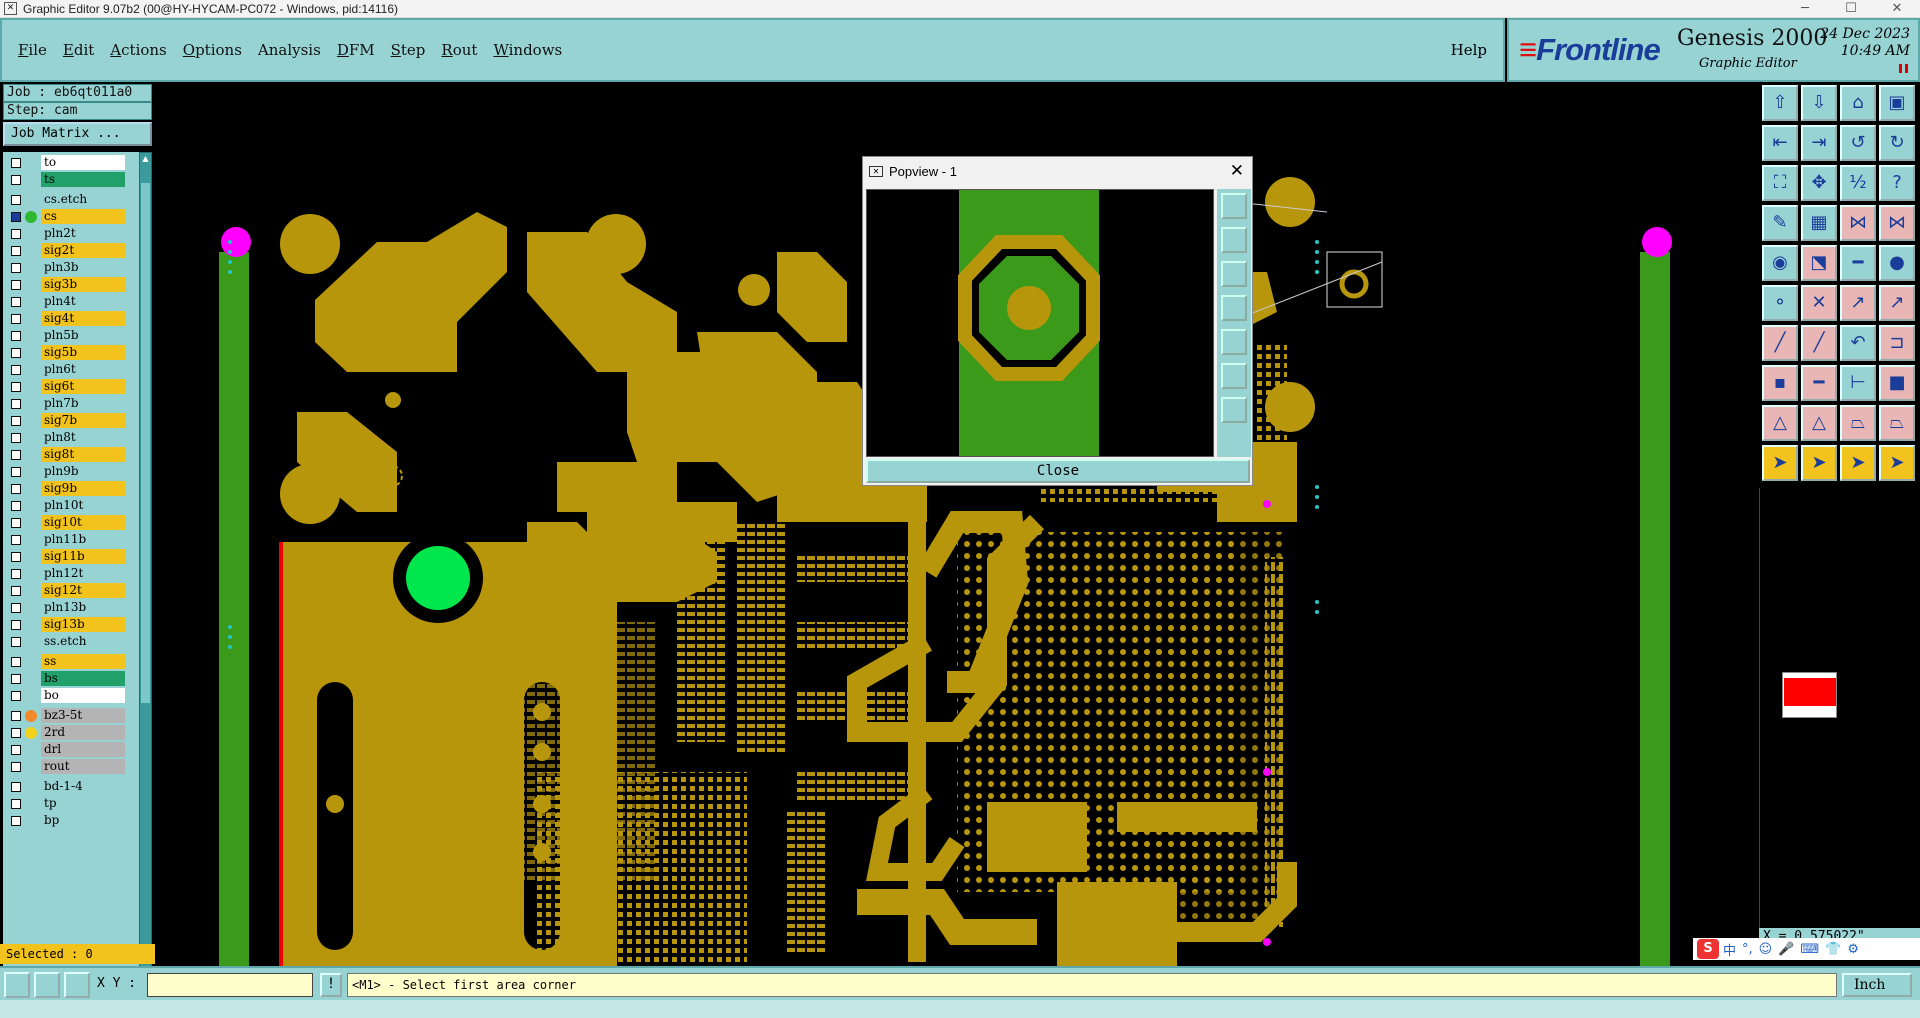 The width and height of the screenshot is (1920, 1018). Describe the element at coordinates (83, 420) in the screenshot. I see `layer-name: sig7b` at that location.